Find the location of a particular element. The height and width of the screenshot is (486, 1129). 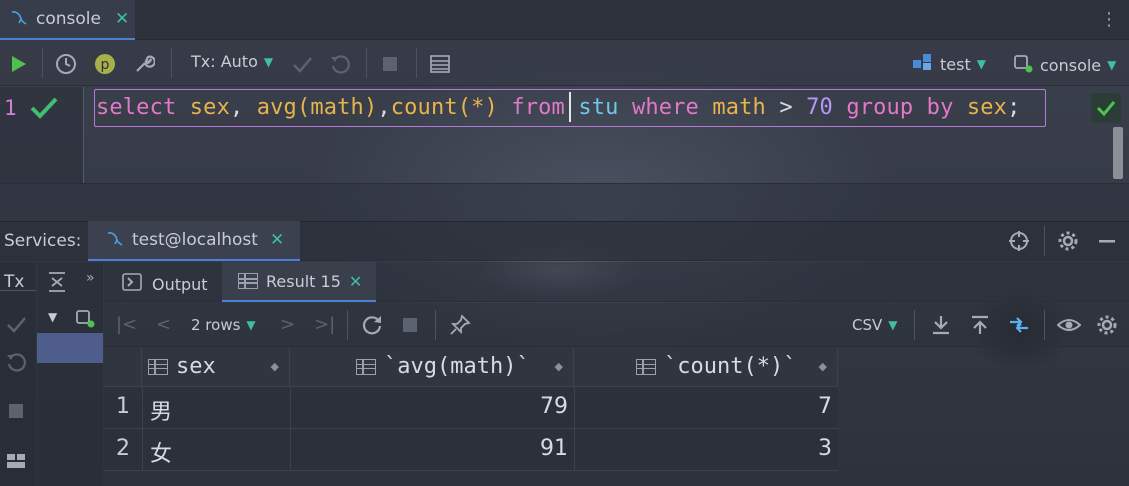

export-format-dropdown: CSV ▼ is located at coordinates (875, 325).